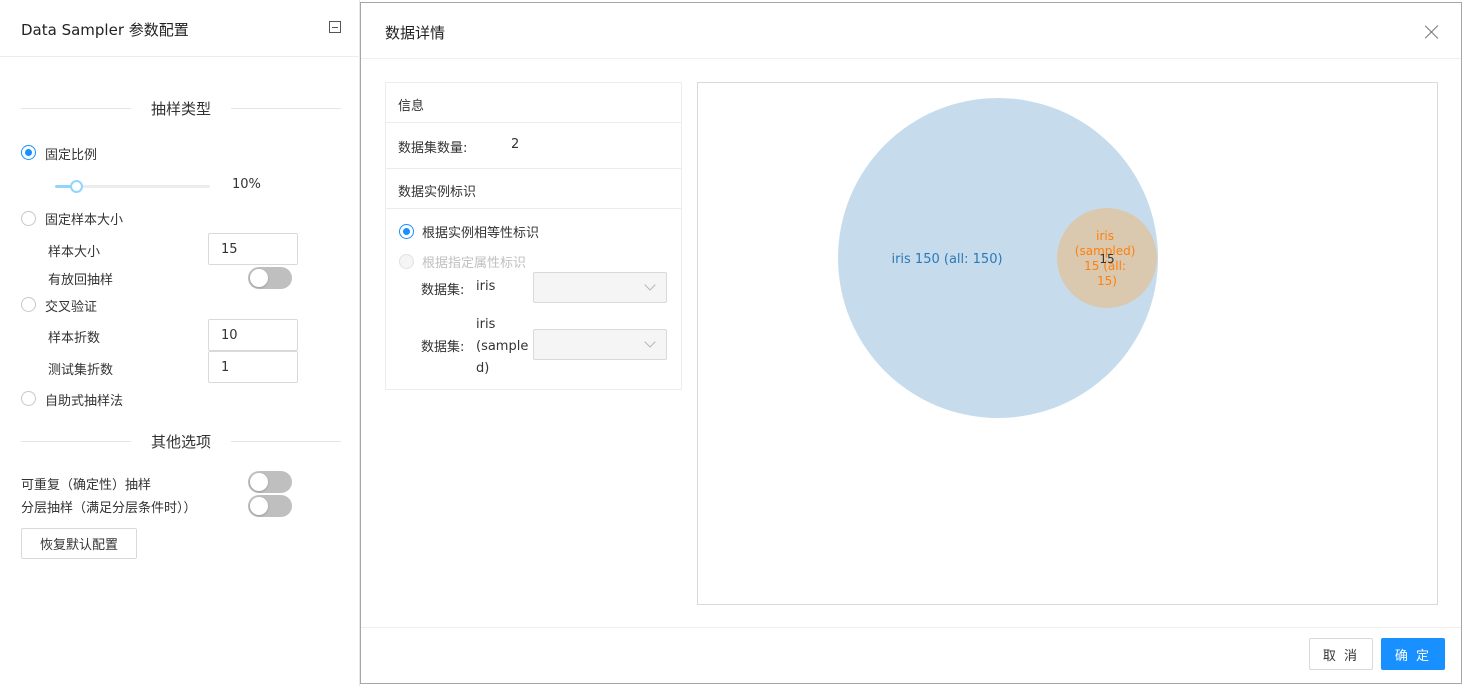 Image resolution: width=1465 pixels, height=686 pixels. Describe the element at coordinates (79, 543) in the screenshot. I see `reset-defaults-button: 恢复默认配置` at that location.